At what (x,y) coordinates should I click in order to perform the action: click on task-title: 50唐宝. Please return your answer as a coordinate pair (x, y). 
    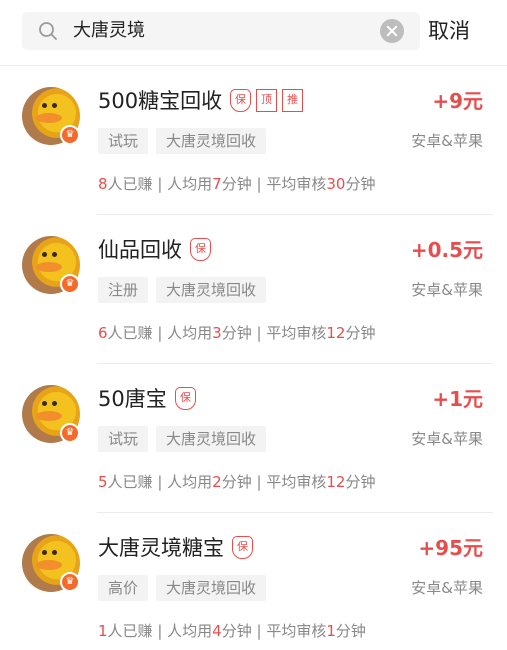
    Looking at the image, I should click on (132, 399).